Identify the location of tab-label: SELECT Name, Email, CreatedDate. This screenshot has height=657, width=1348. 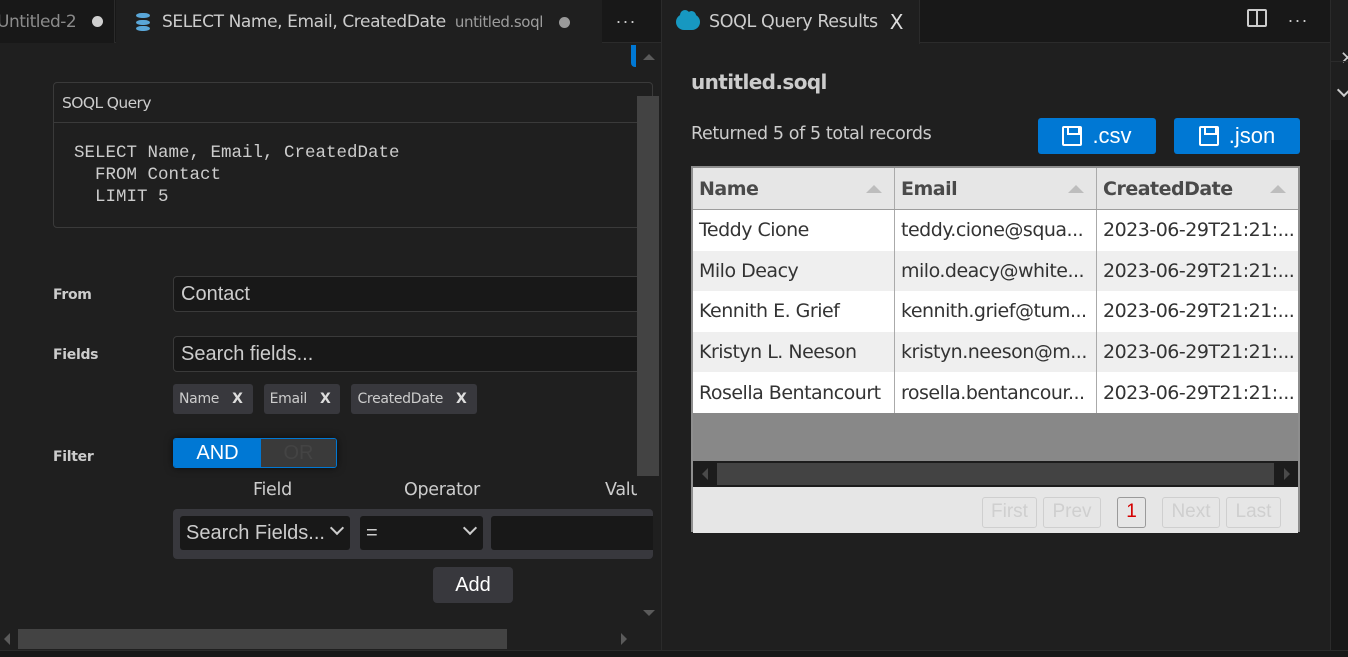
(304, 22).